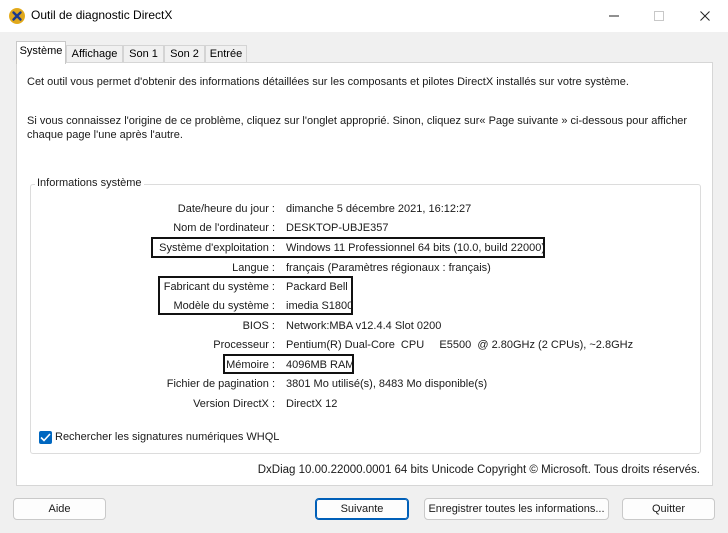  Describe the element at coordinates (17, 16) in the screenshot. I see `directx-icon` at that location.